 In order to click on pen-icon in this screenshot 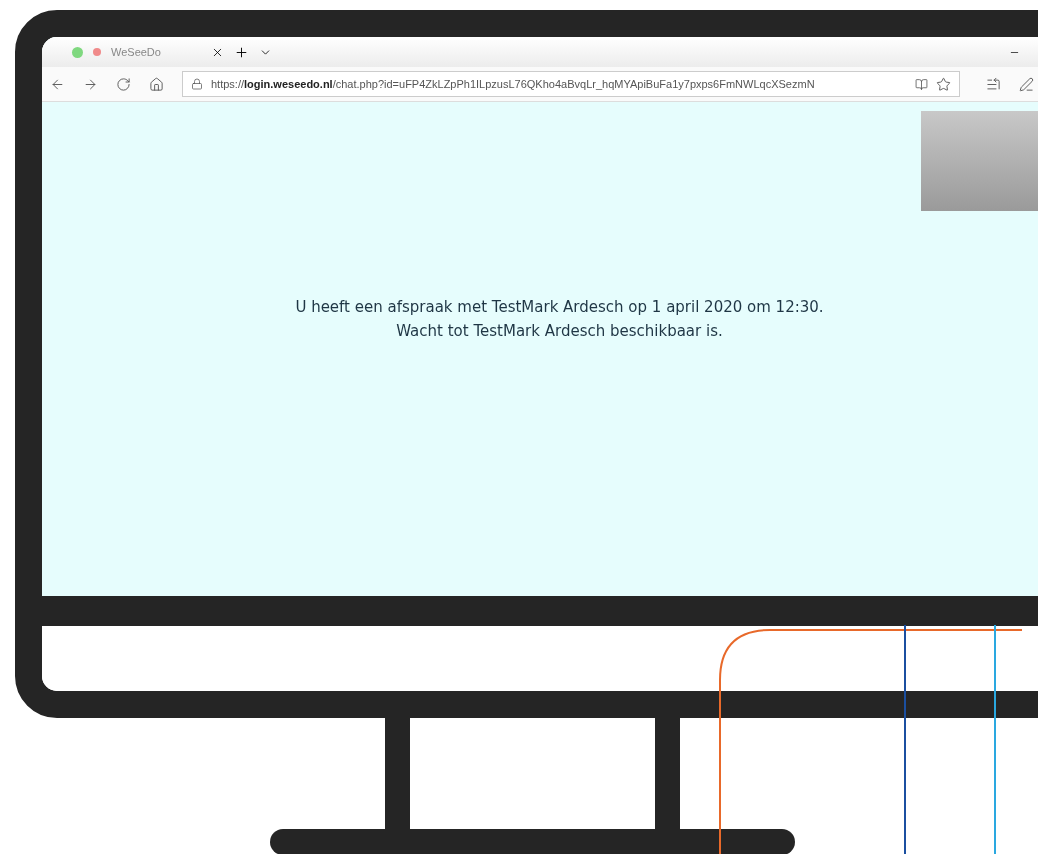, I will do `click(1026, 84)`.